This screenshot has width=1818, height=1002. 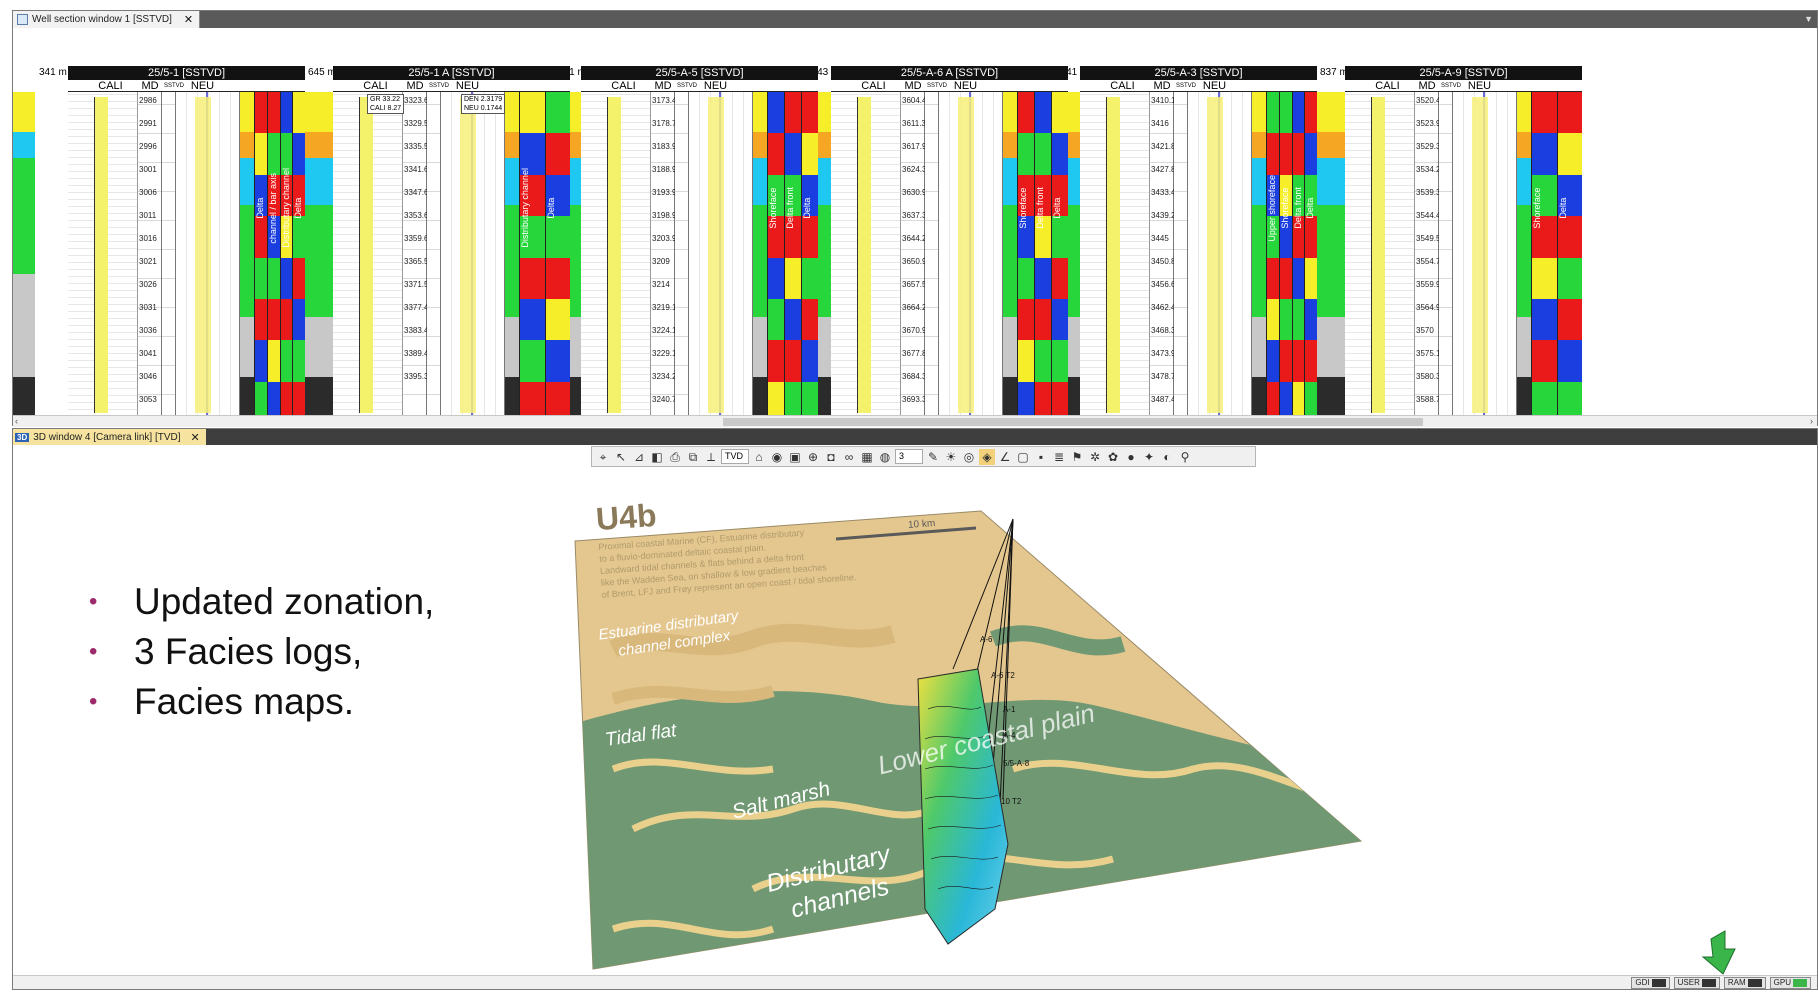 What do you see at coordinates (1023, 457) in the screenshot?
I see `window-icon: ▢` at bounding box center [1023, 457].